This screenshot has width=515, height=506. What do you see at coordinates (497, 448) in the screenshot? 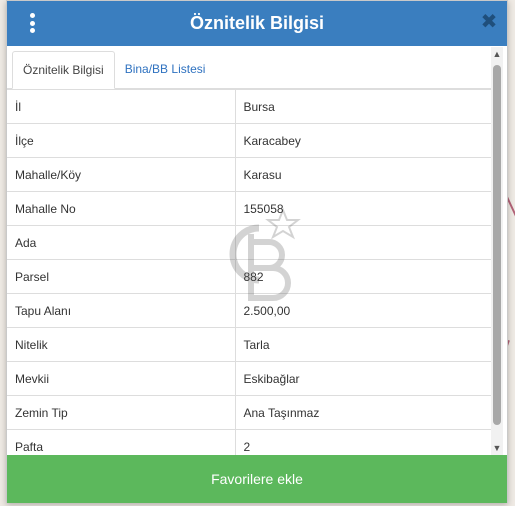
I see `scroll-down-icon: ▼` at bounding box center [497, 448].